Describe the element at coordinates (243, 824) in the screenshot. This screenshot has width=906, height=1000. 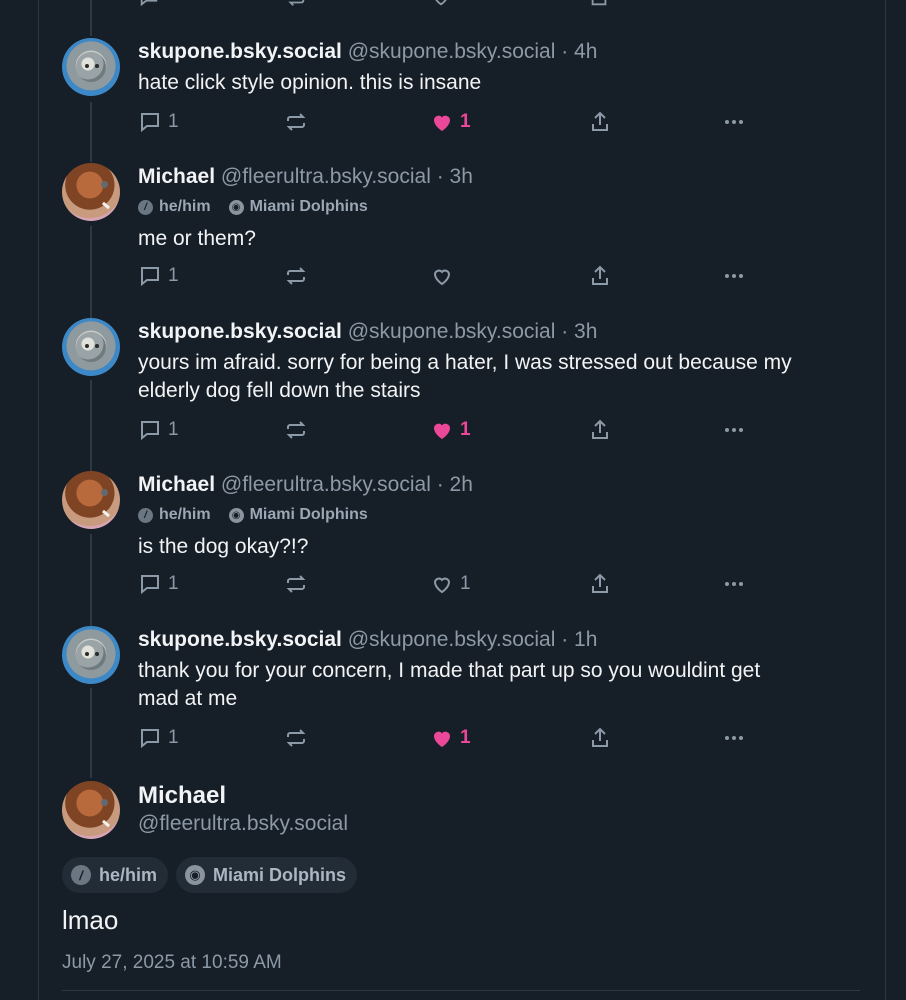
I see `main-post-handle: @fleerultra.bsky.social` at that location.